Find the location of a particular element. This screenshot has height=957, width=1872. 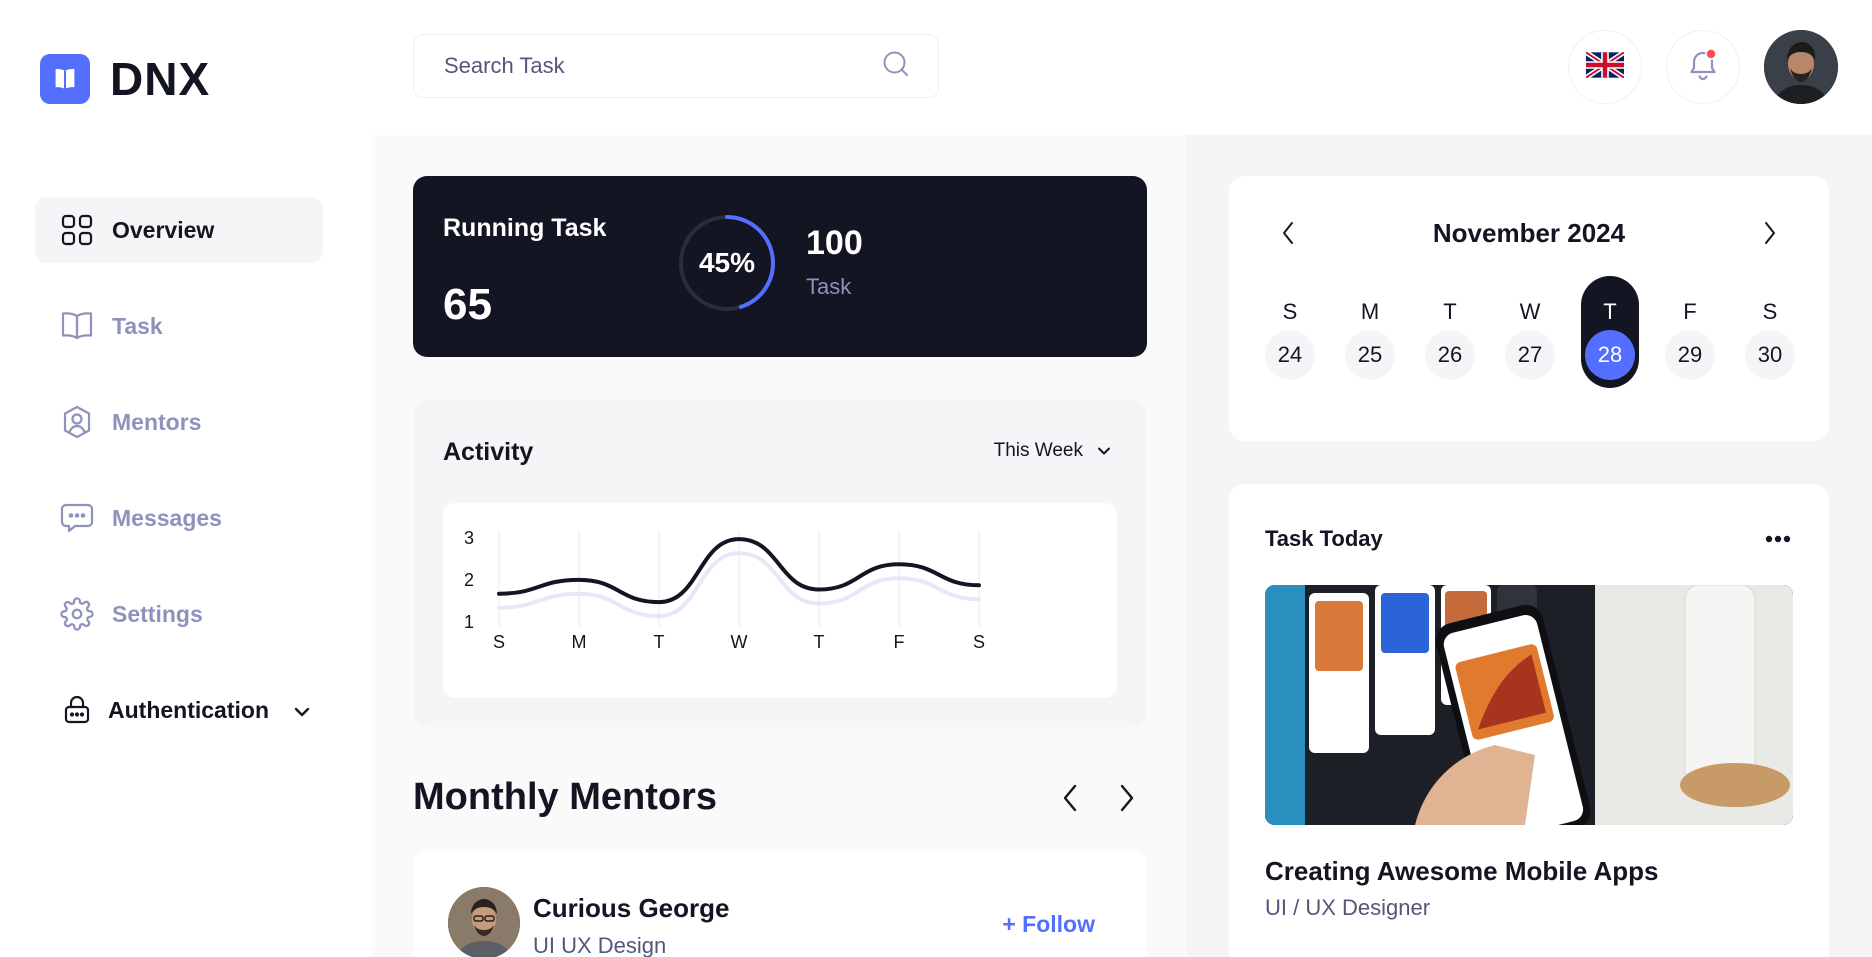

running-task-card: Running Task 65 45% 100 Task is located at coordinates (780, 266).